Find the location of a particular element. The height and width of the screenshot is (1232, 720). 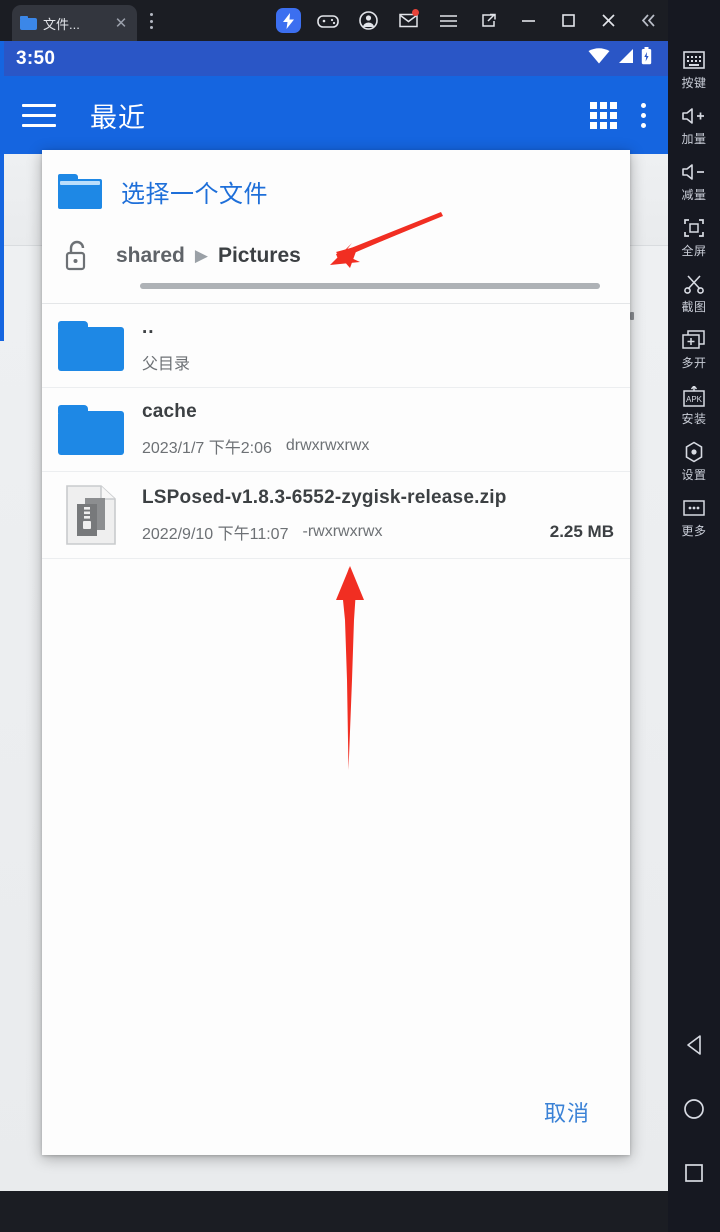

sidebar-item-more: 更多 is located at coordinates (694, 517).